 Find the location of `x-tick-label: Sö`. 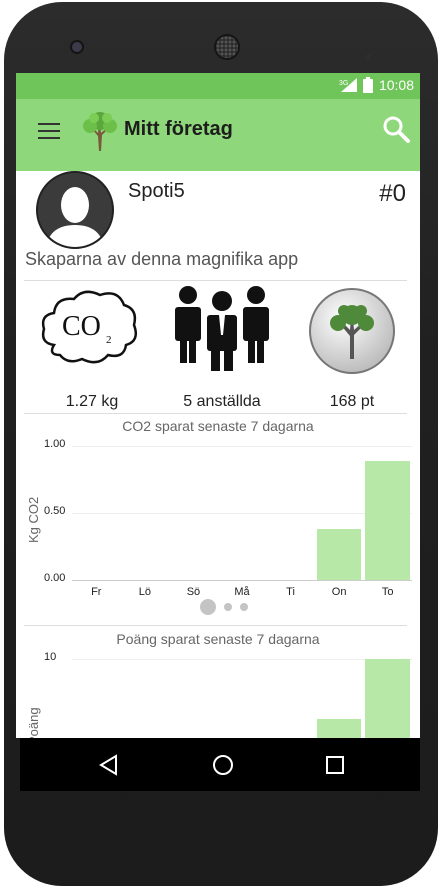

x-tick-label: Sö is located at coordinates (193, 592).